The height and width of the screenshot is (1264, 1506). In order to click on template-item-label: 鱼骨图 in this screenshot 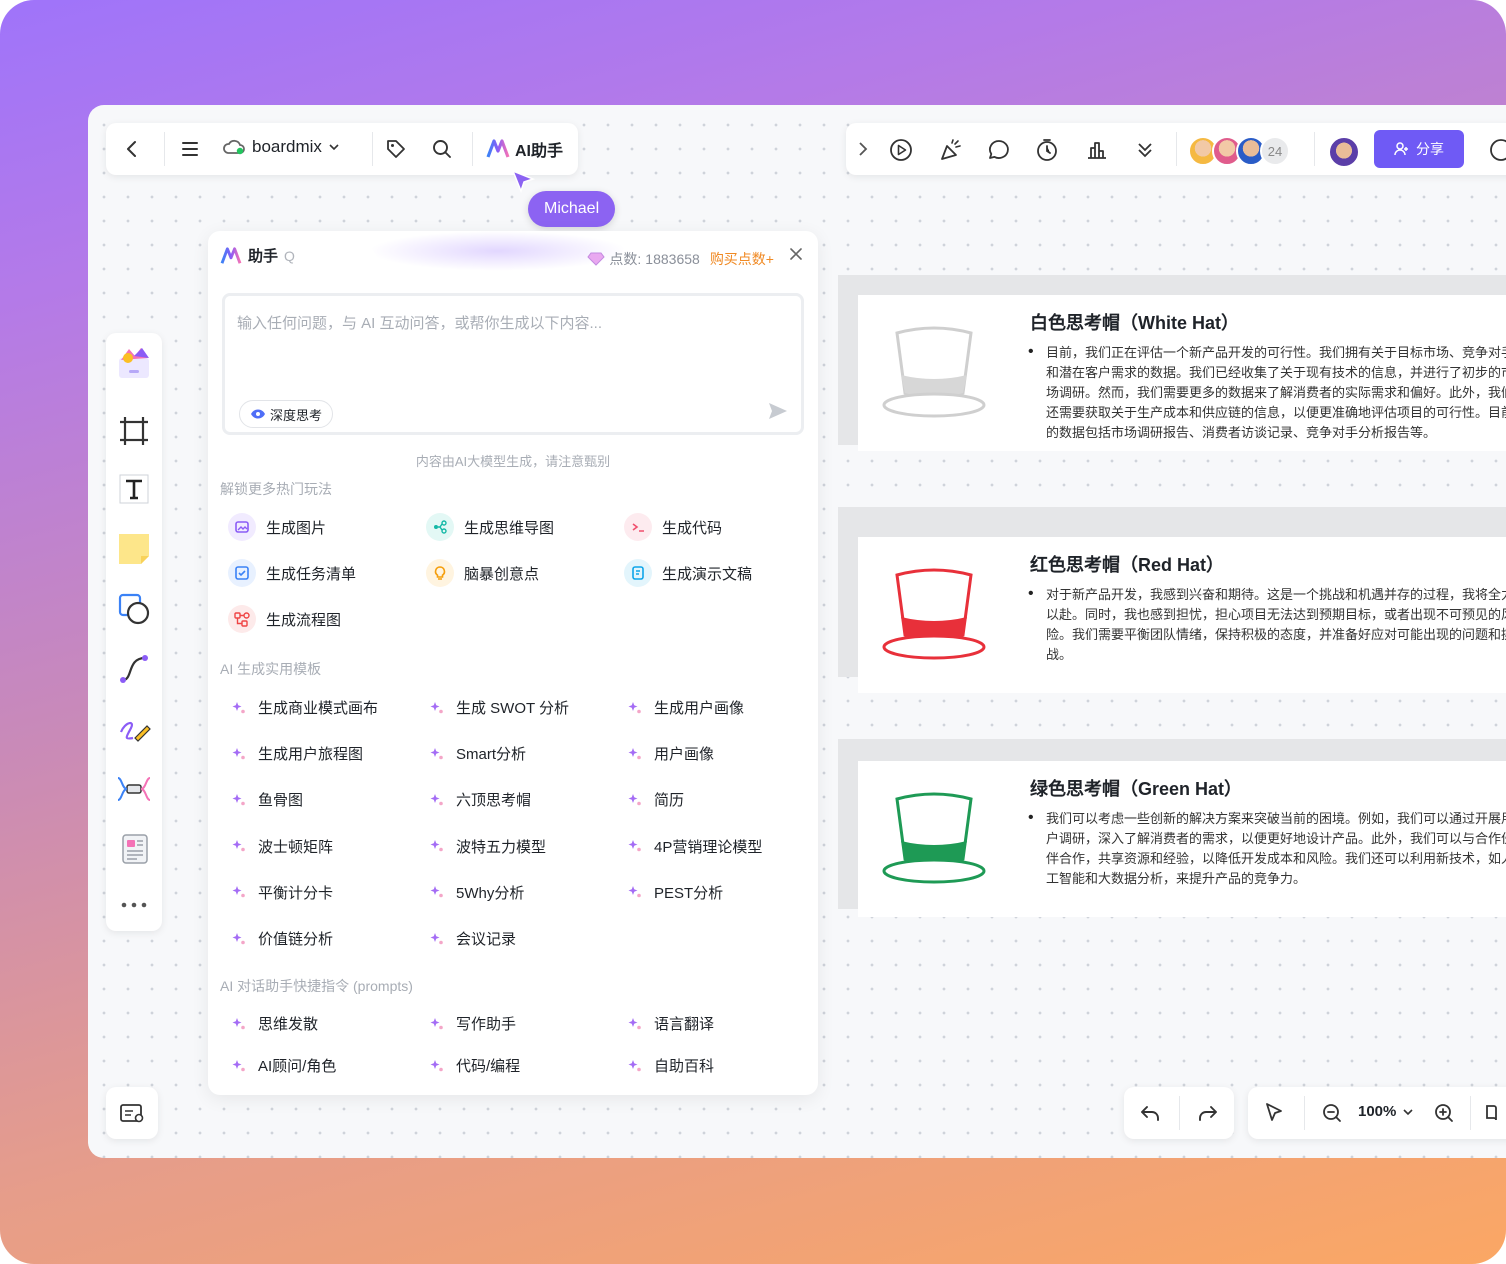, I will do `click(281, 801)`.